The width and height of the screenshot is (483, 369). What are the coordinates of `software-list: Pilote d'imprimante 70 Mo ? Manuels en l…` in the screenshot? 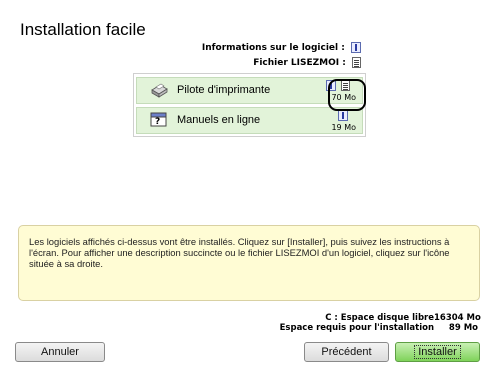 It's located at (249, 105).